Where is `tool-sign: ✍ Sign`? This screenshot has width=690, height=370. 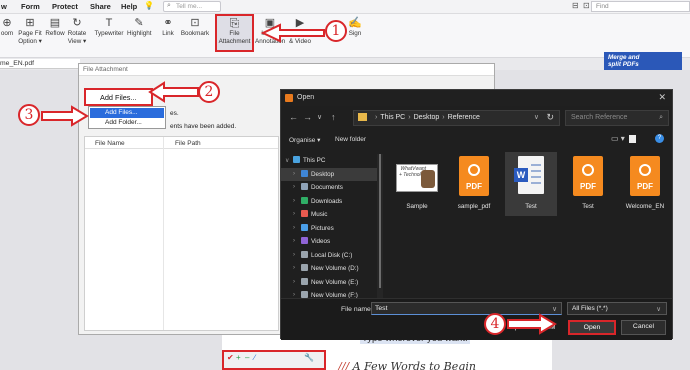
tool-sign: ✍ Sign is located at coordinates (355, 27).